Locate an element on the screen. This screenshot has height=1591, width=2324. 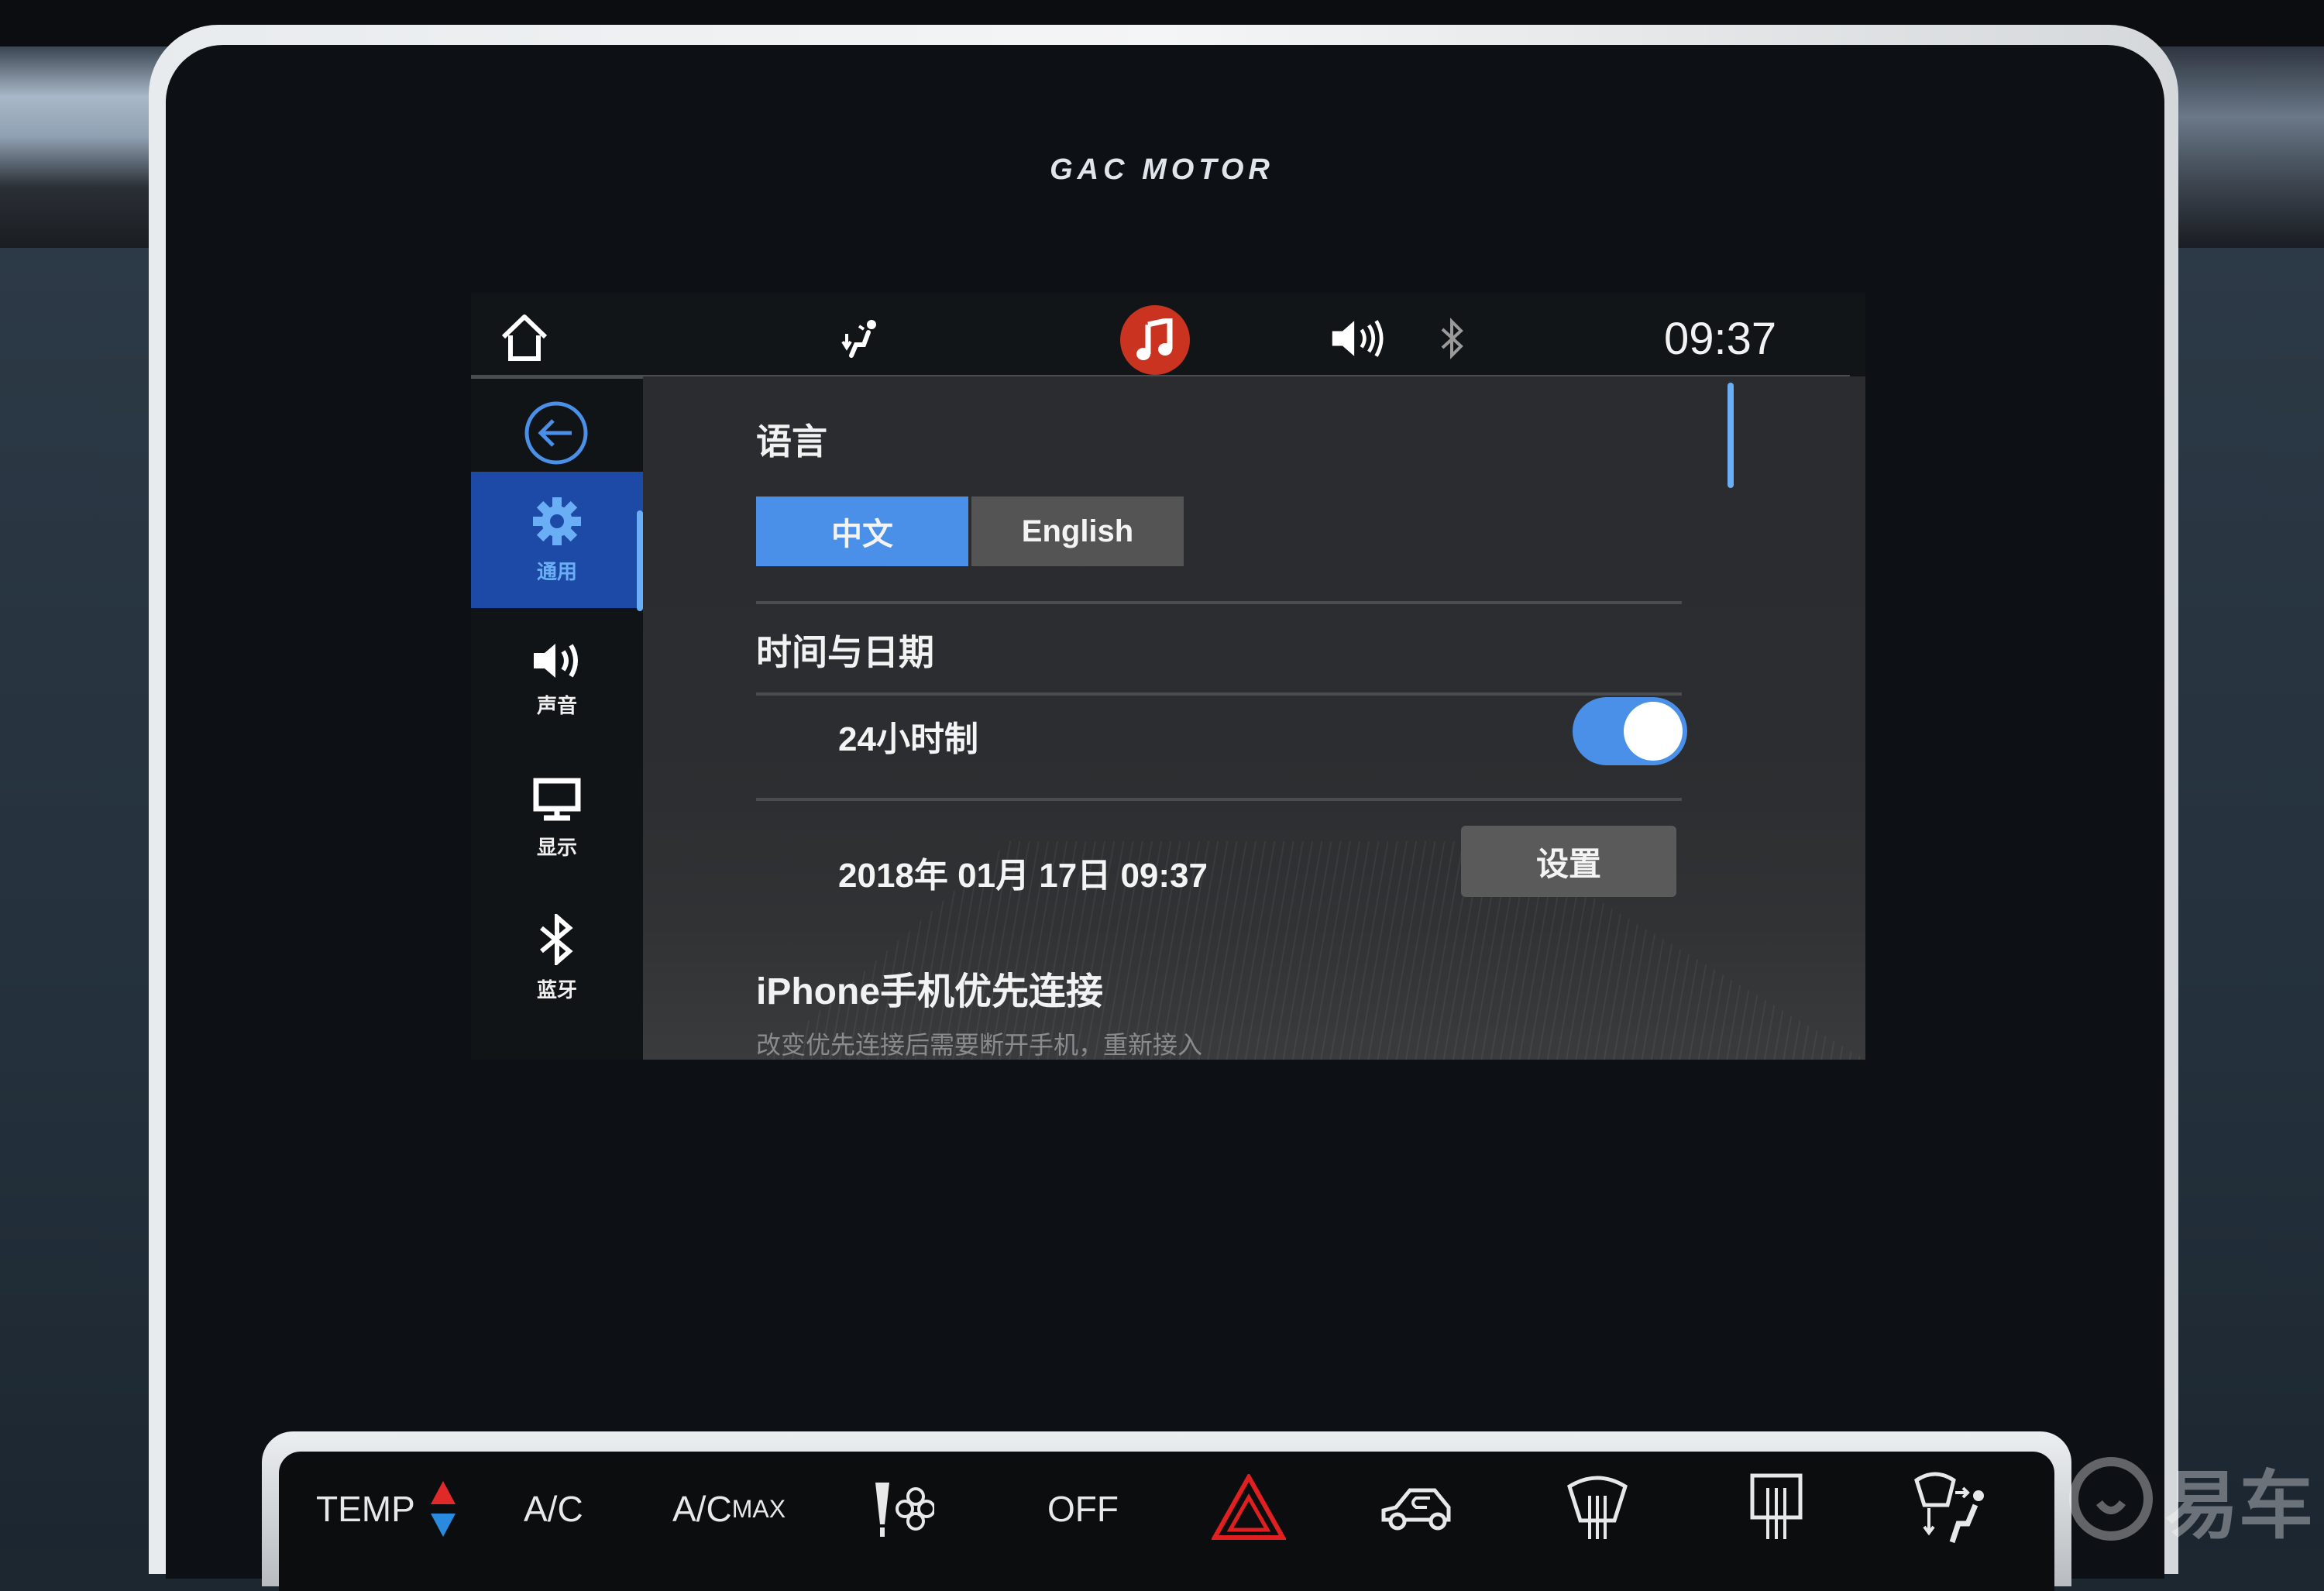
language-option-chinese: 中文 is located at coordinates (862, 531).